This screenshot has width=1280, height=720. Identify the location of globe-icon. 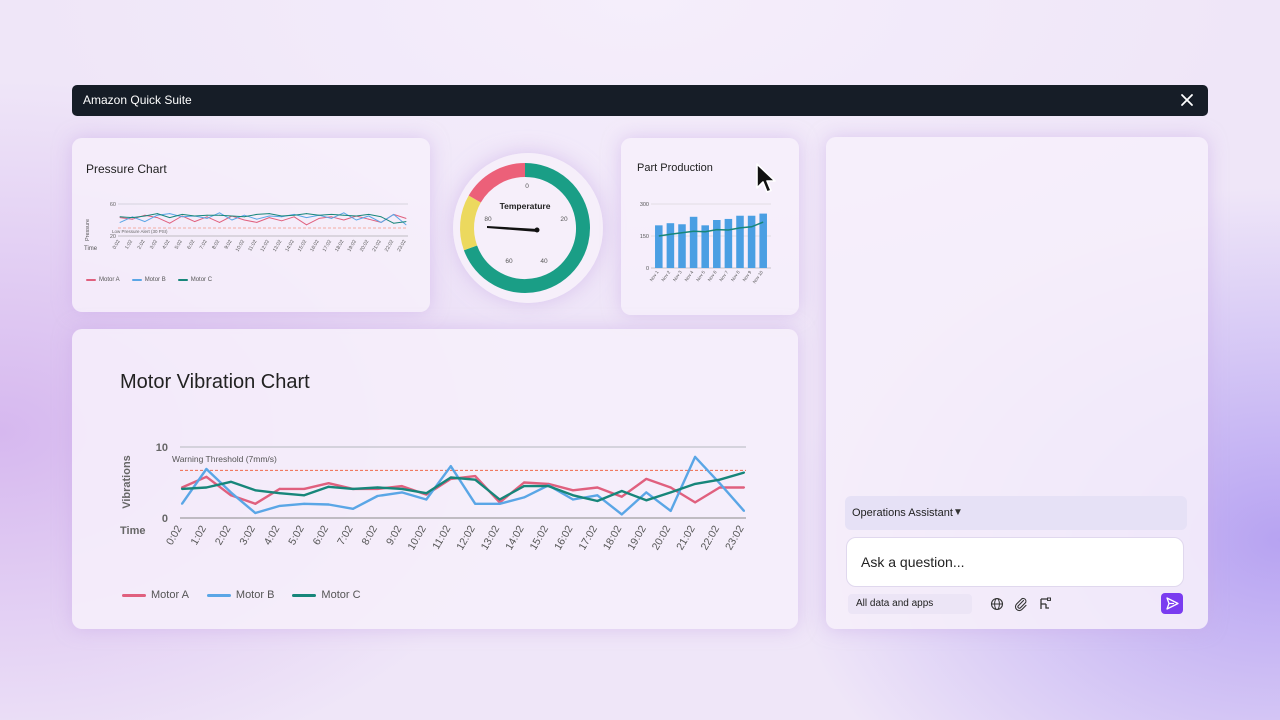
(997, 604).